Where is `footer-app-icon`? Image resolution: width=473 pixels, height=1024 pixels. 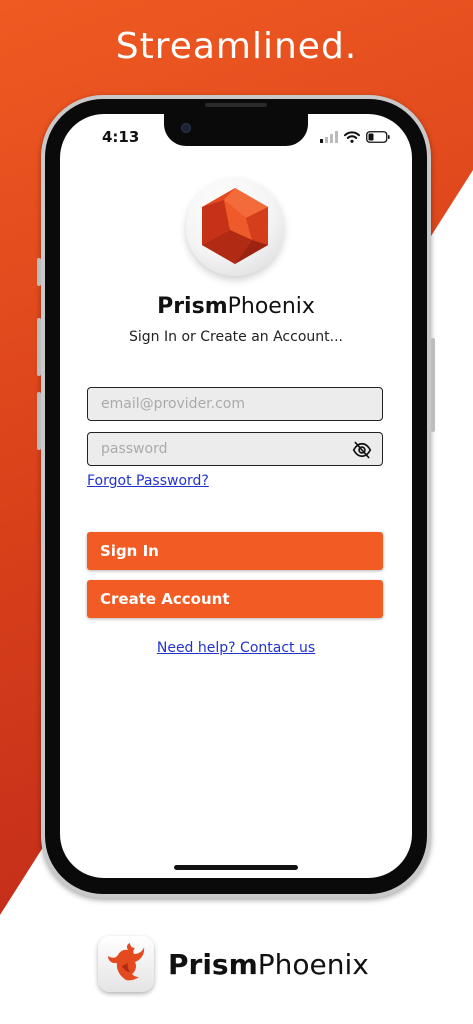
footer-app-icon is located at coordinates (126, 964).